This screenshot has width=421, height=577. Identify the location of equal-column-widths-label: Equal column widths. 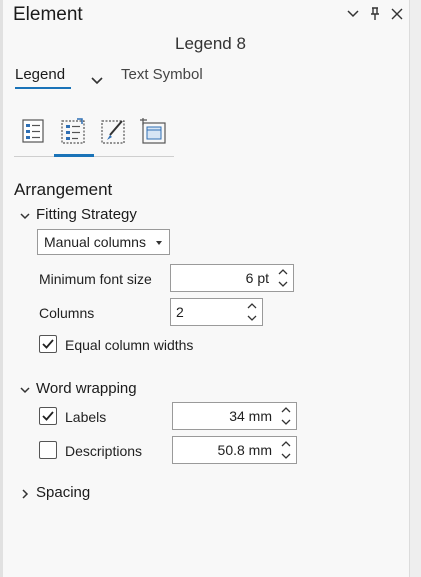
(129, 345).